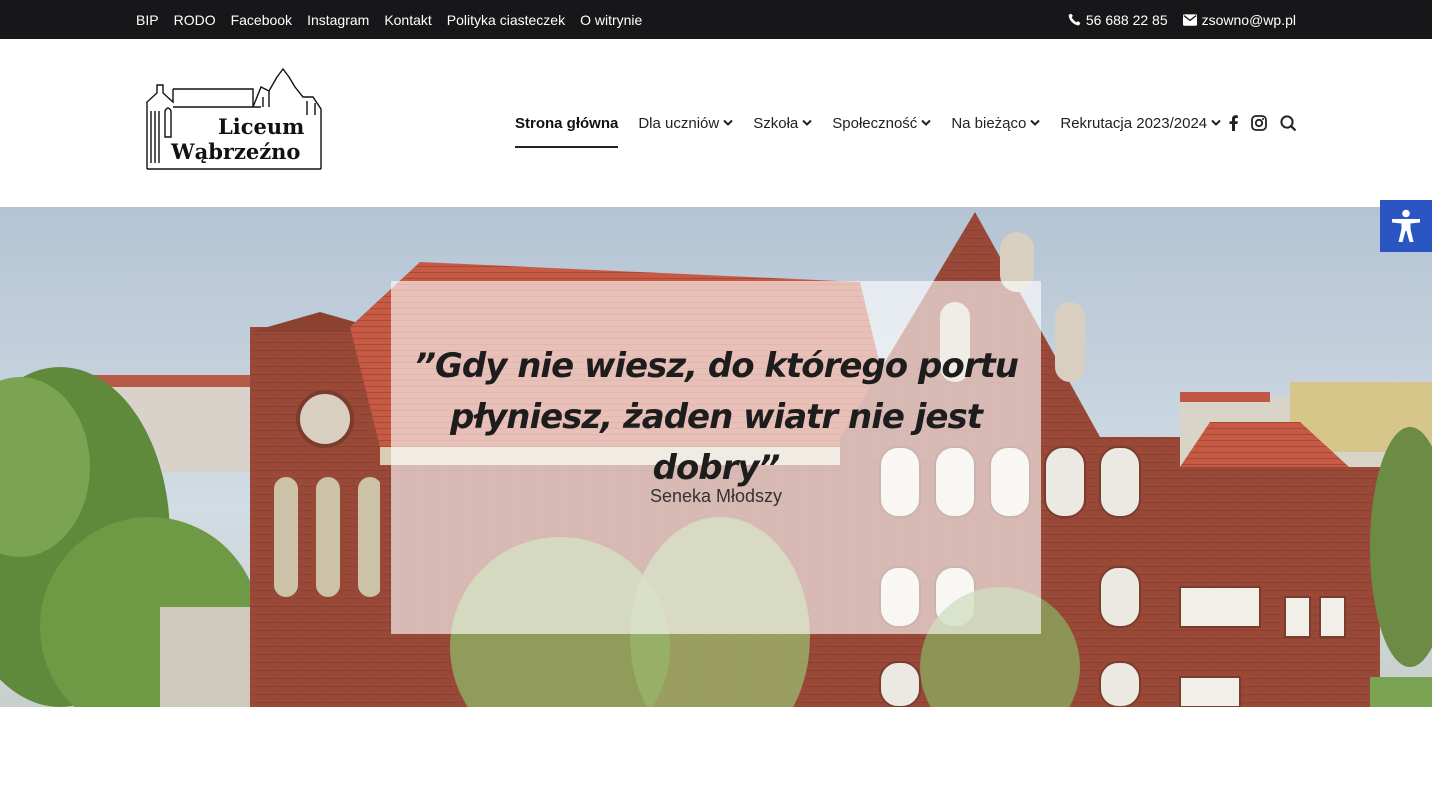 This screenshot has height=796, width=1432. Describe the element at coordinates (195, 20) in the screenshot. I see `rodo-link: RODO` at that location.